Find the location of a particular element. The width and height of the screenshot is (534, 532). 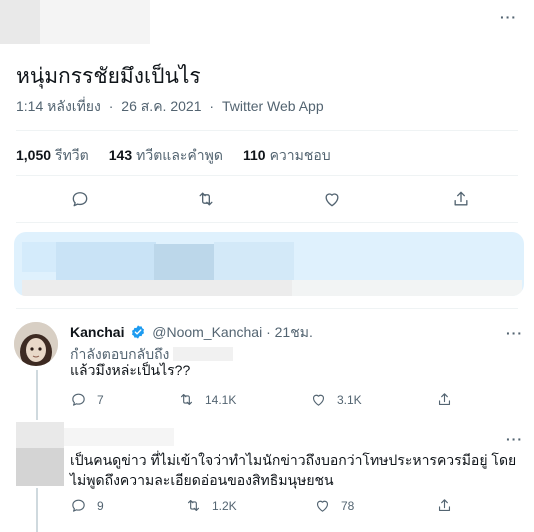

retweet-count: 14.1K is located at coordinates (221, 399).